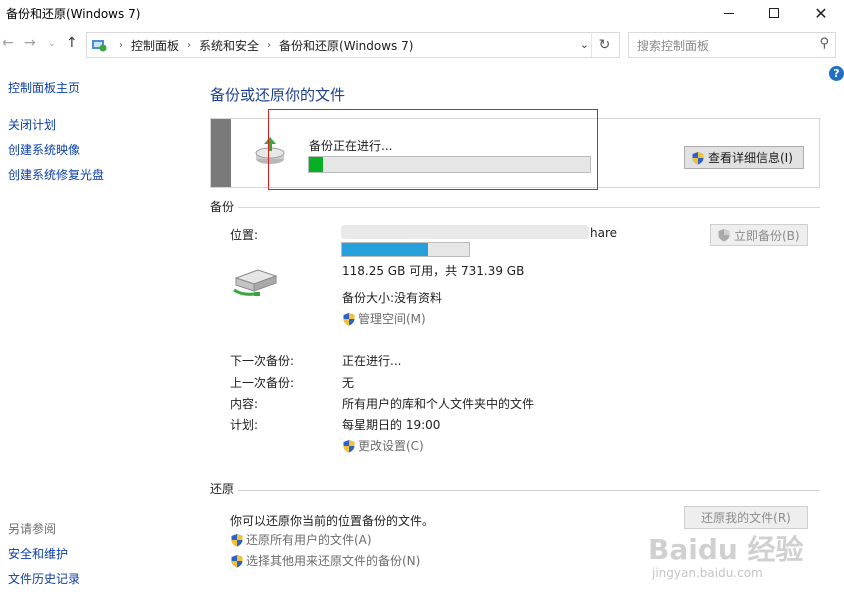 The width and height of the screenshot is (844, 604). I want to click on contents-label: 内容:, so click(244, 404).